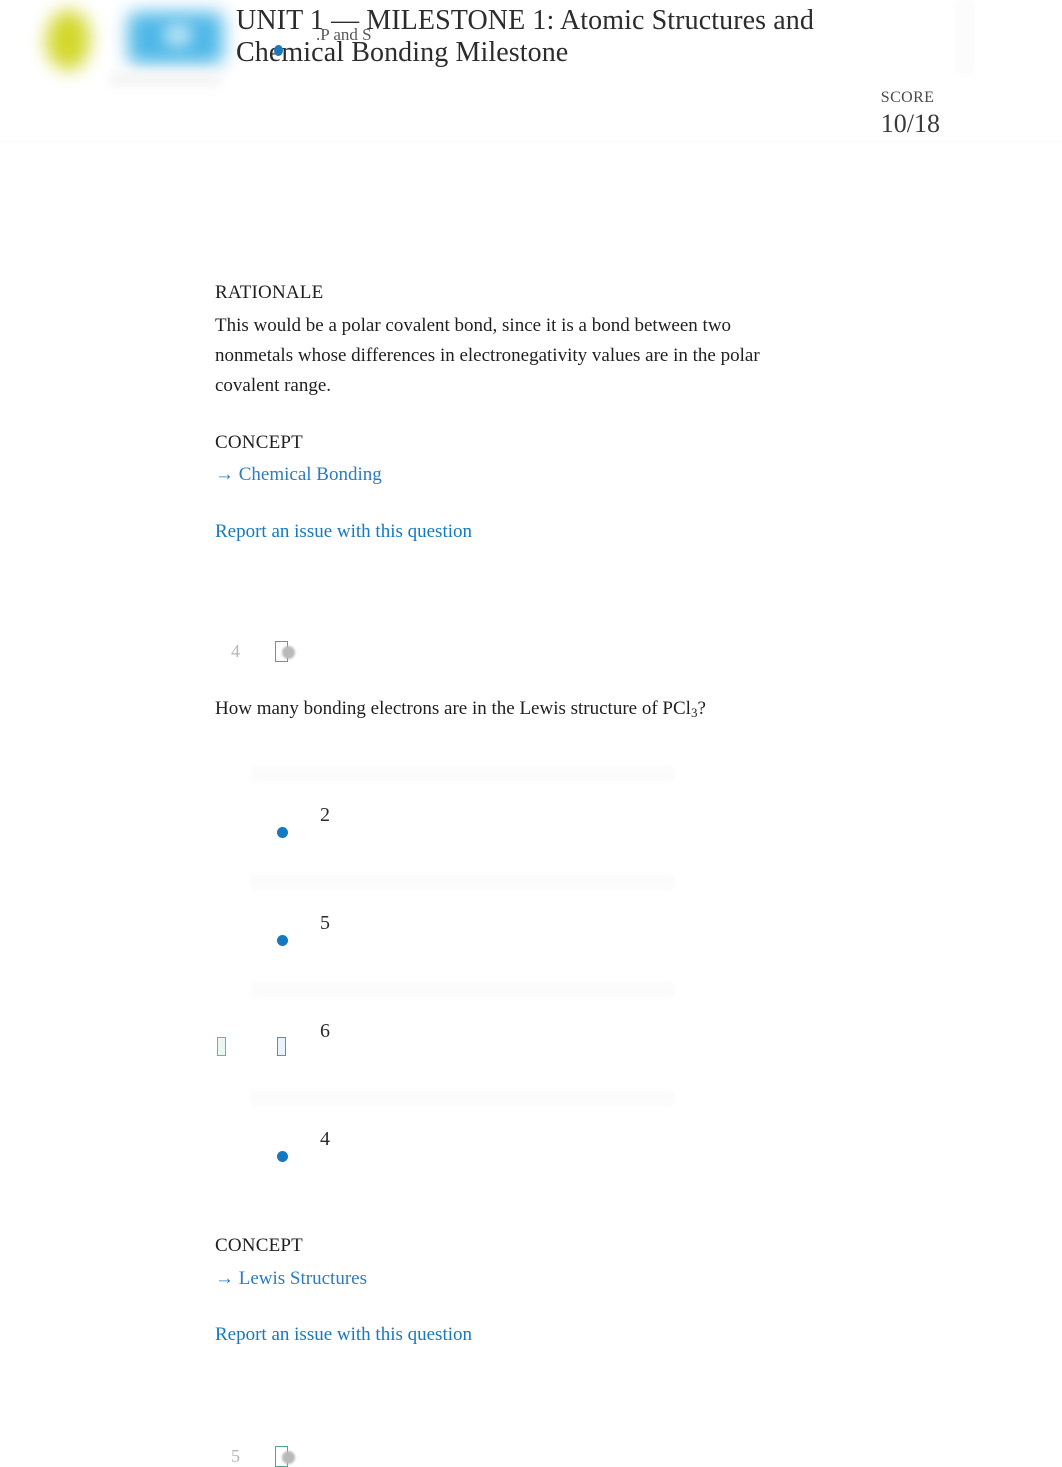 This screenshot has height=1467, width=1062. Describe the element at coordinates (694, 712) in the screenshot. I see `question-text-subscript: 3` at that location.